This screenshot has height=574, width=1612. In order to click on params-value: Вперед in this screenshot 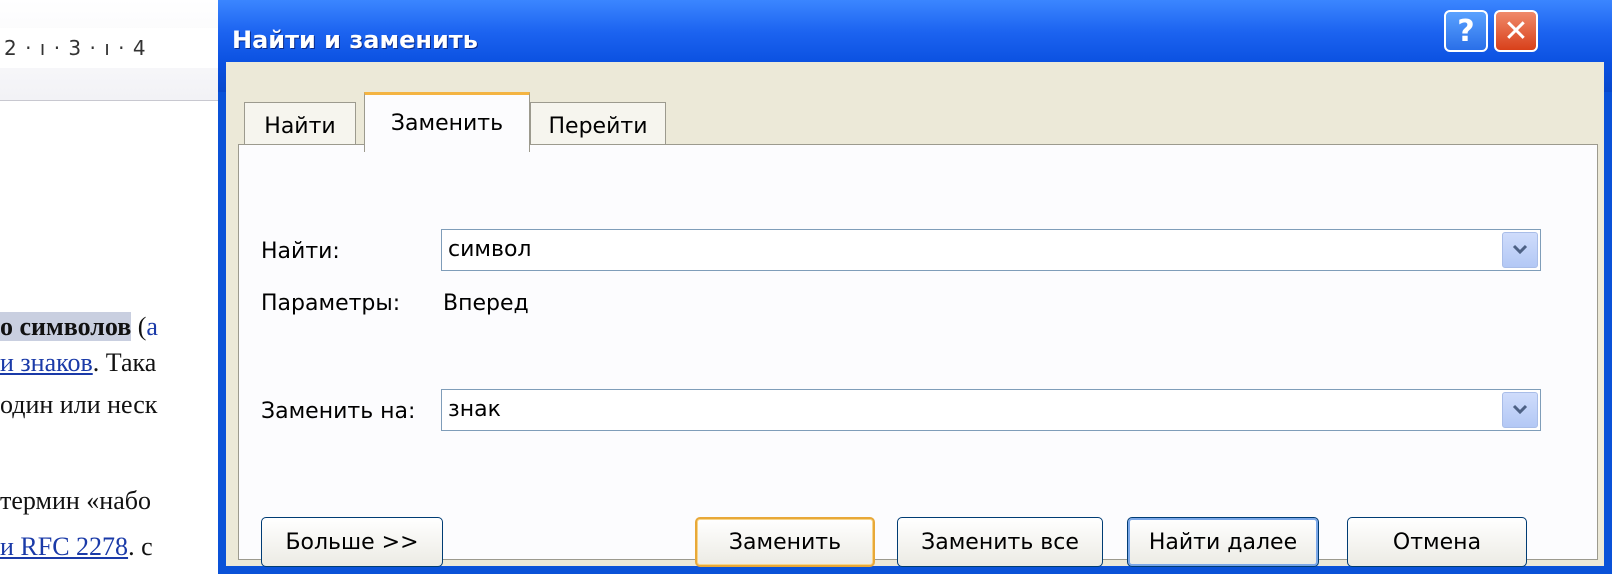, I will do `click(486, 303)`.